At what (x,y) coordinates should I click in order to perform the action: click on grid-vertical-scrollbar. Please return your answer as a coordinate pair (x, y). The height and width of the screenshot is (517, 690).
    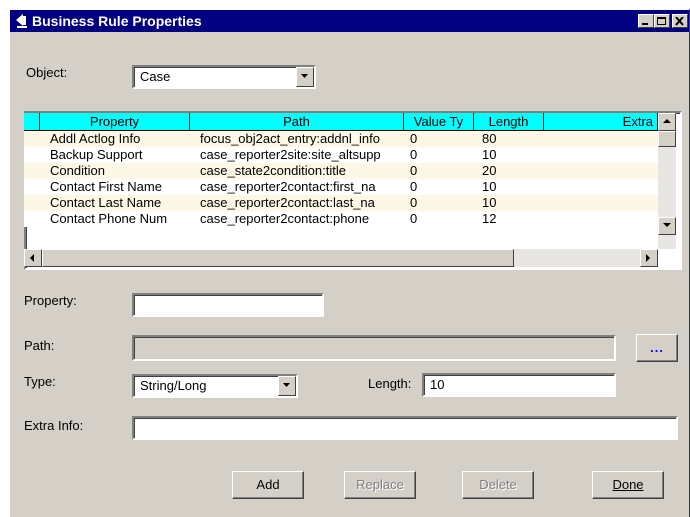
    Looking at the image, I should click on (667, 181).